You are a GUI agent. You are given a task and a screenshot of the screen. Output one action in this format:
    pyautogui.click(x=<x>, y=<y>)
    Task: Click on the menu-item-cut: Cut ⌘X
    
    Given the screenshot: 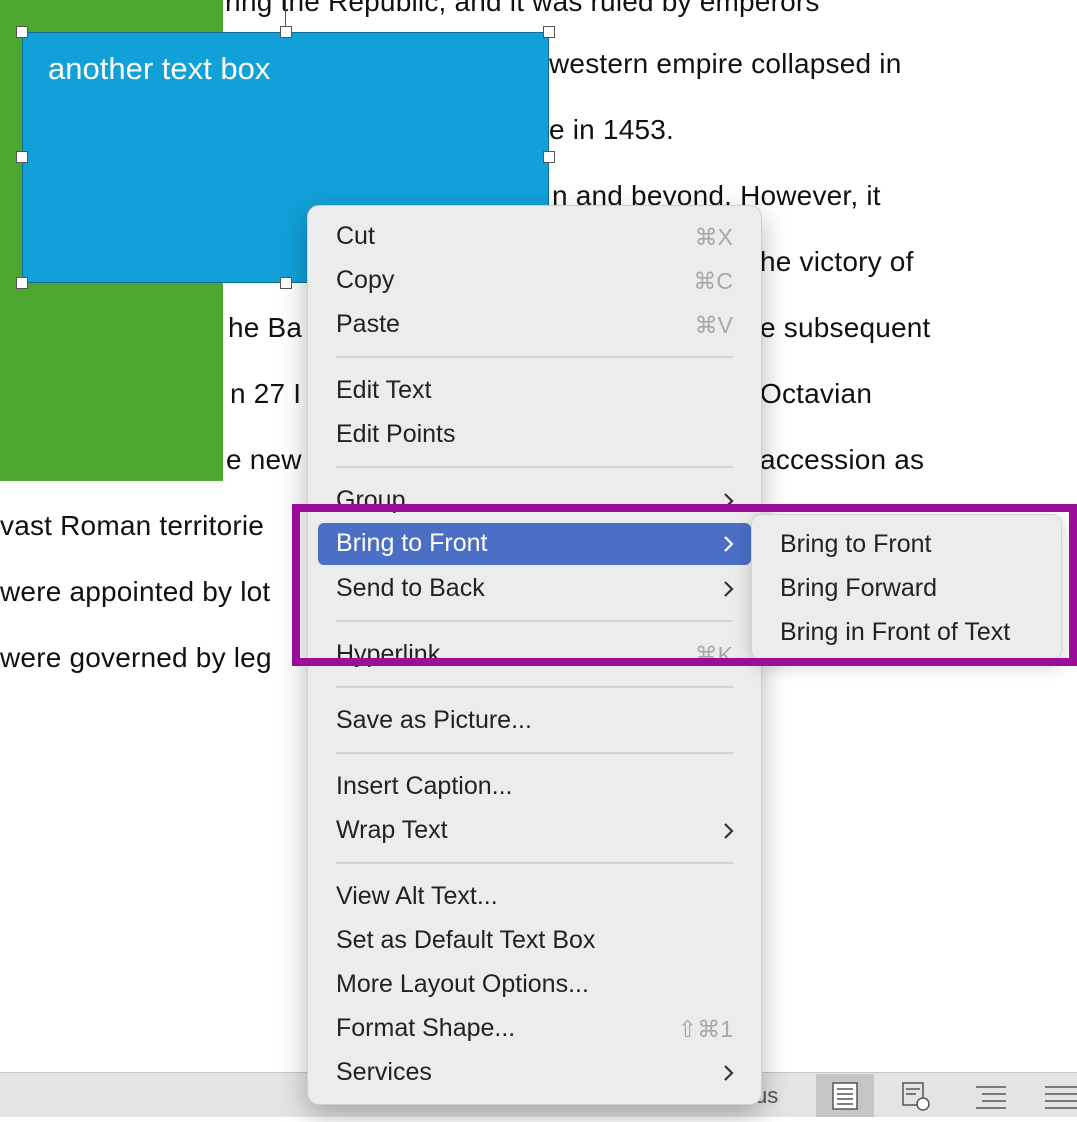 What is the action you would take?
    pyautogui.click(x=534, y=237)
    